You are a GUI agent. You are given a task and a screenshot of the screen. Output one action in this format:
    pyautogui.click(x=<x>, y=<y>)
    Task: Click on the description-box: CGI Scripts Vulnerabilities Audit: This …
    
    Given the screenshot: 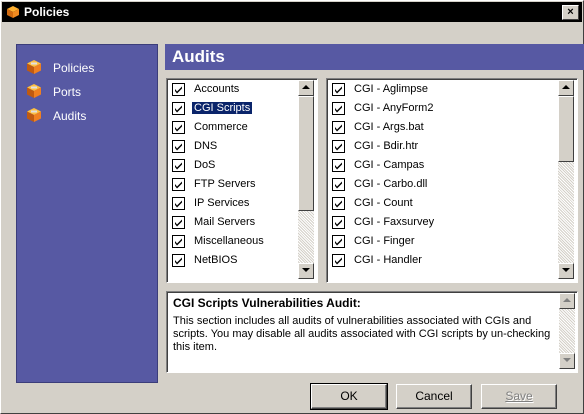 What is the action you would take?
    pyautogui.click(x=372, y=332)
    